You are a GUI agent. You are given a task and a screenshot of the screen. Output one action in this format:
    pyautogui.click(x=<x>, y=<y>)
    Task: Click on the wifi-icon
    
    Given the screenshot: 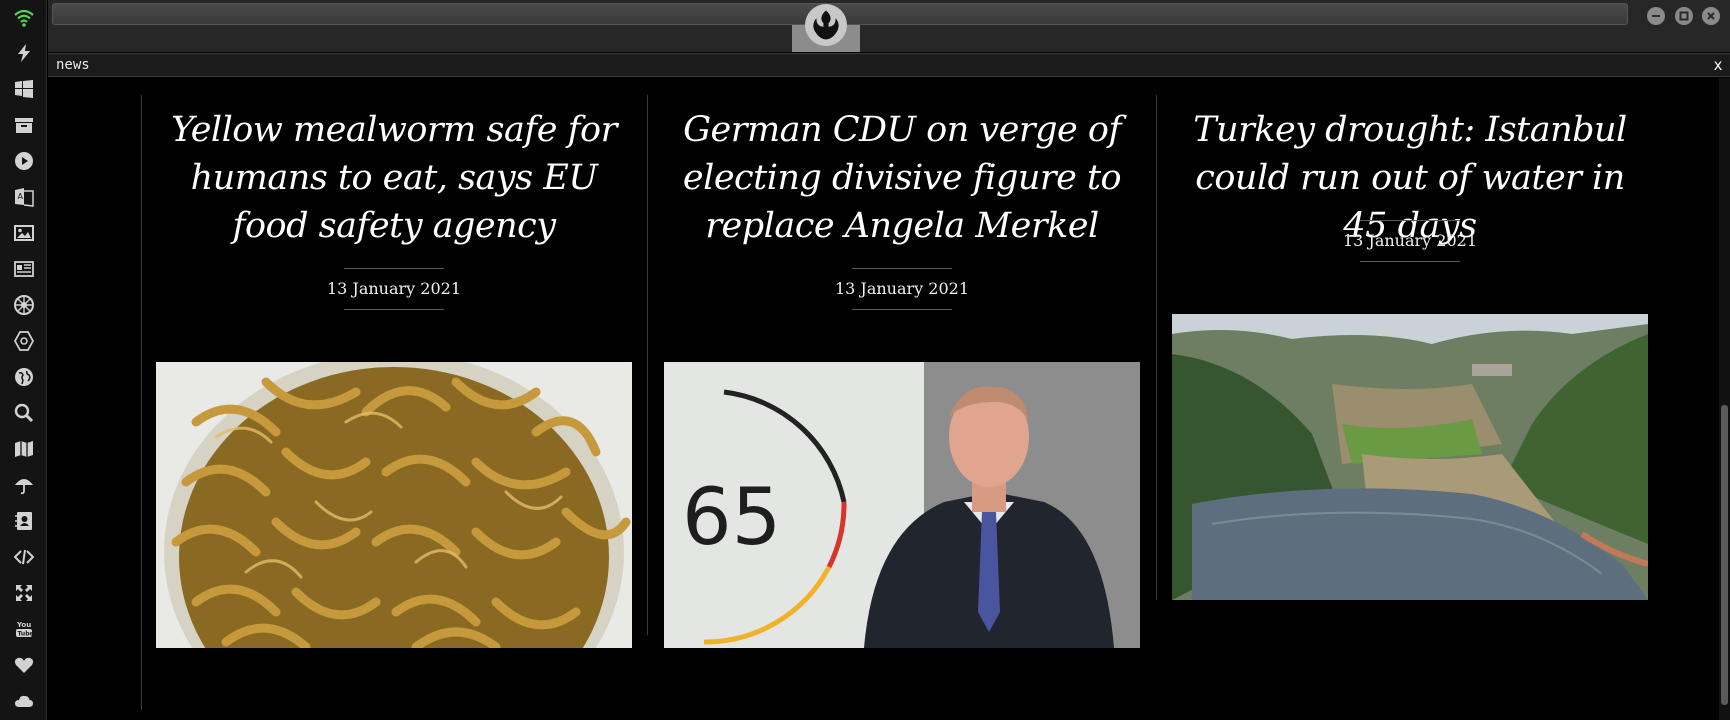 What is the action you would take?
    pyautogui.click(x=24, y=18)
    